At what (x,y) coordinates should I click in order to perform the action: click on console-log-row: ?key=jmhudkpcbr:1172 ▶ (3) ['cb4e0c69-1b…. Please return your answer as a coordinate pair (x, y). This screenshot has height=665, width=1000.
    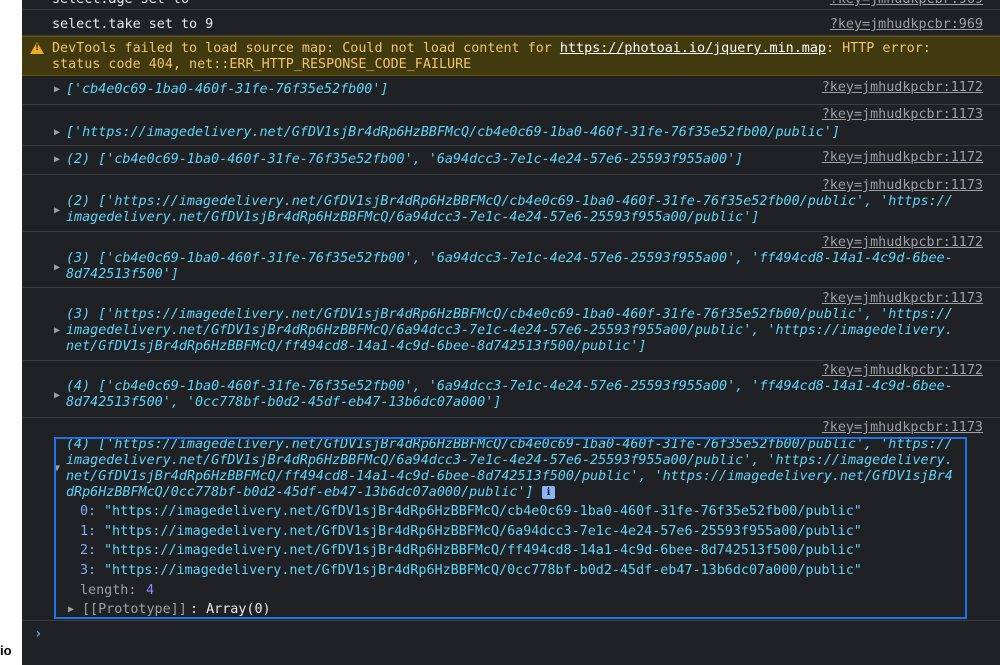
    Looking at the image, I should click on (511, 260).